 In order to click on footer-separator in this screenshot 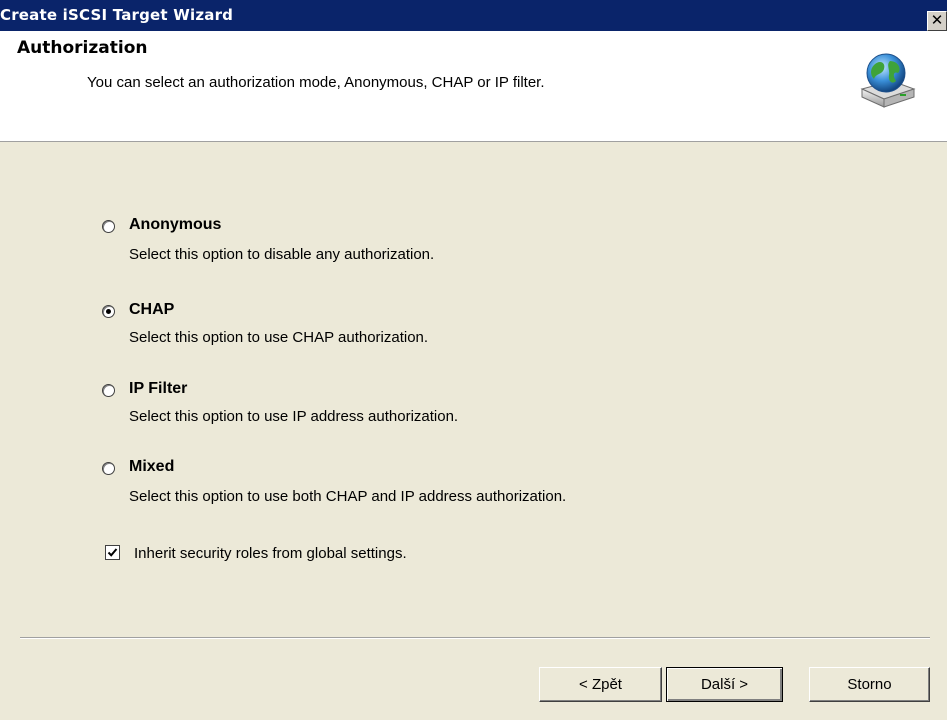, I will do `click(475, 638)`.